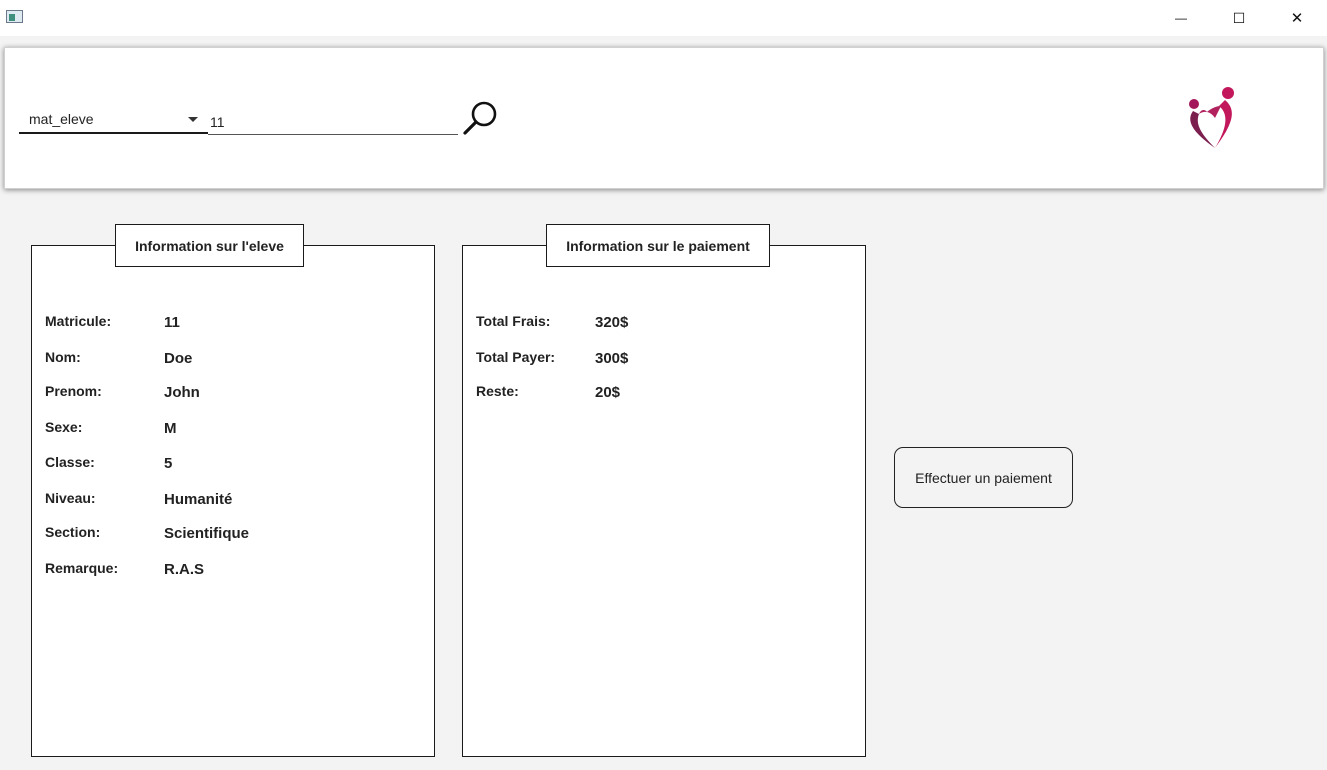  Describe the element at coordinates (73, 532) in the screenshot. I see `label-section: Section:` at that location.